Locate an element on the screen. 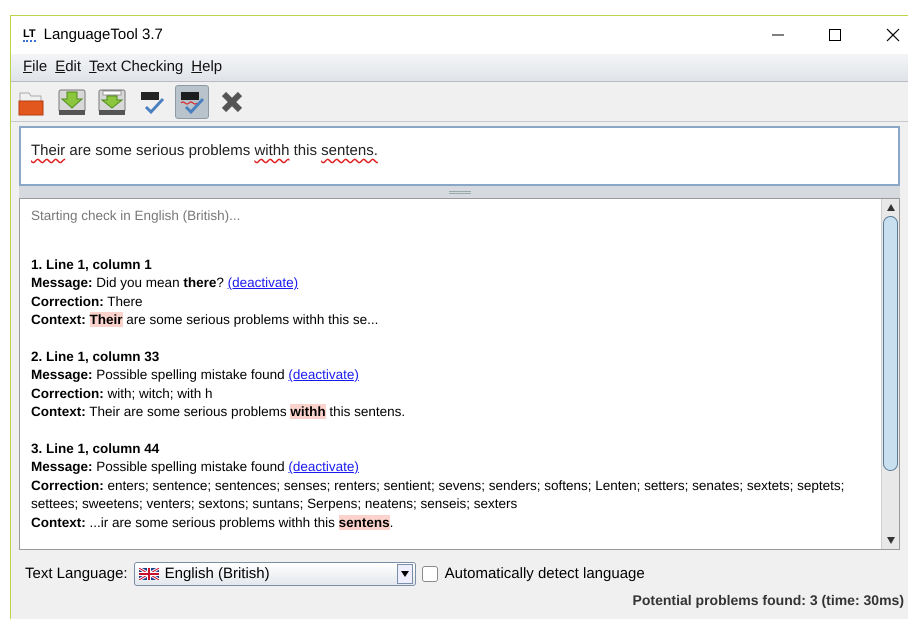  language-dropdown: English (British) is located at coordinates (275, 574).